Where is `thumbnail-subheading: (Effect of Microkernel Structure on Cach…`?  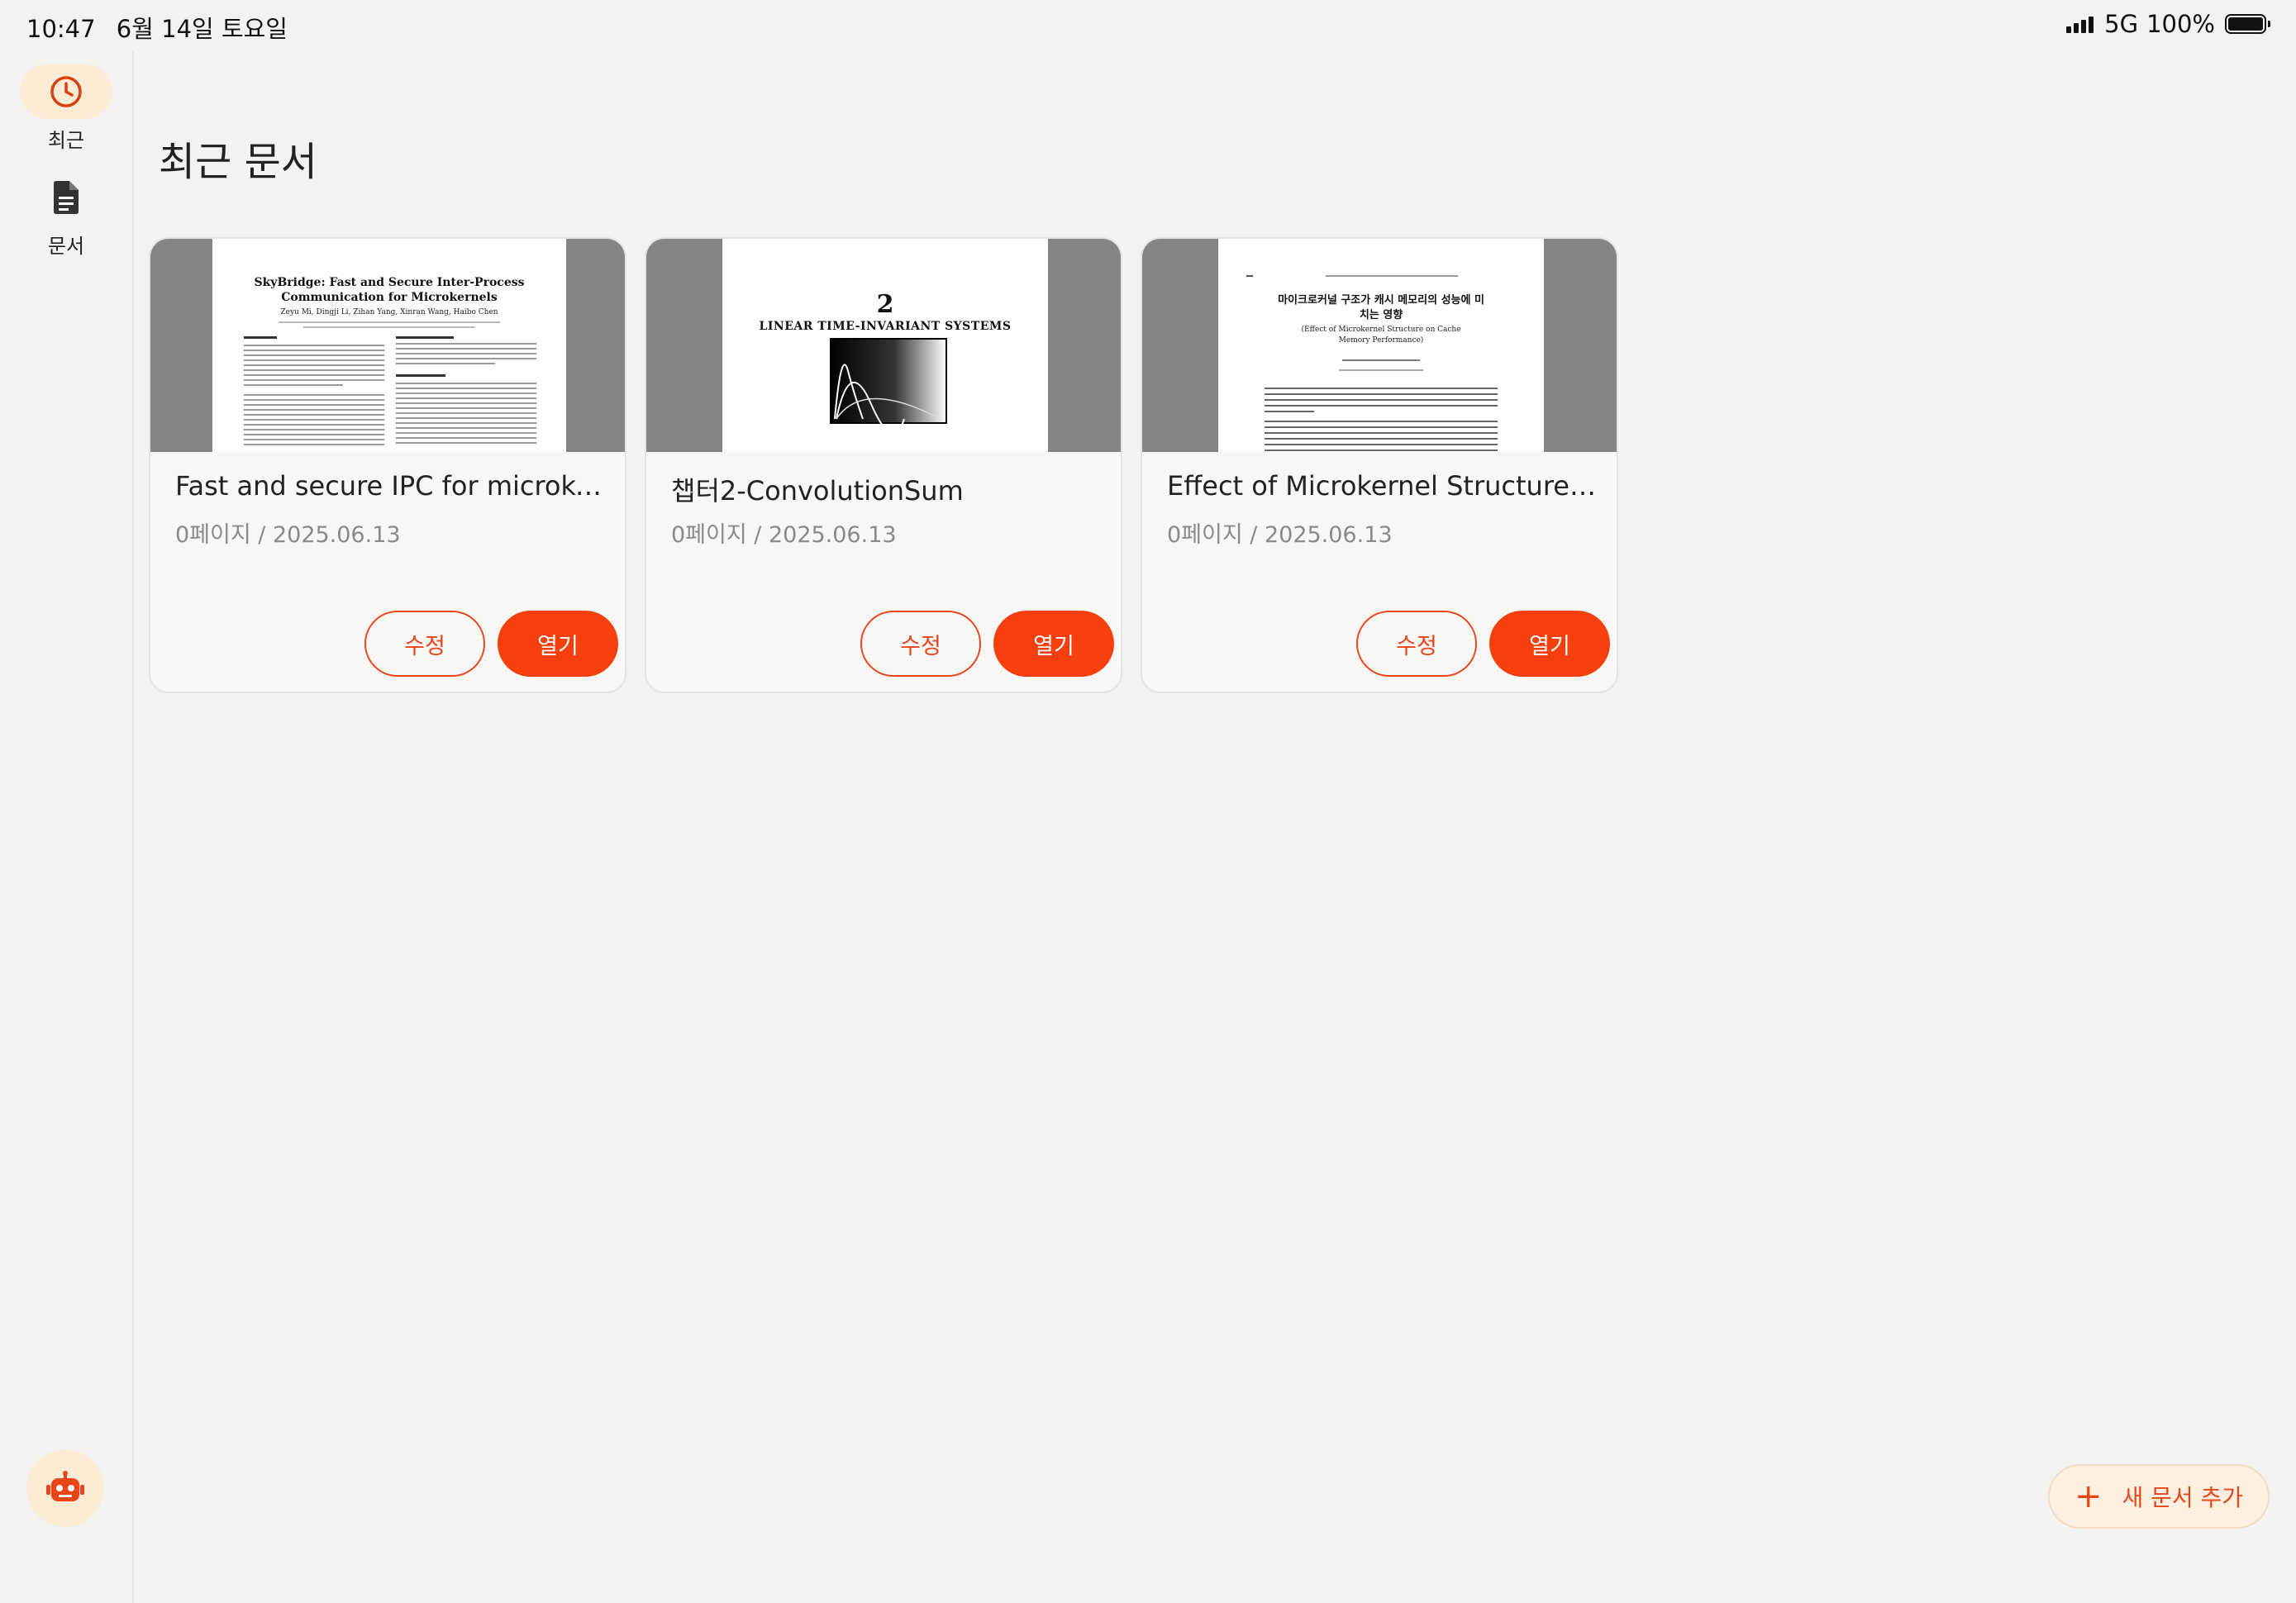 thumbnail-subheading: (Effect of Microkernel Structure on Cach… is located at coordinates (1381, 335).